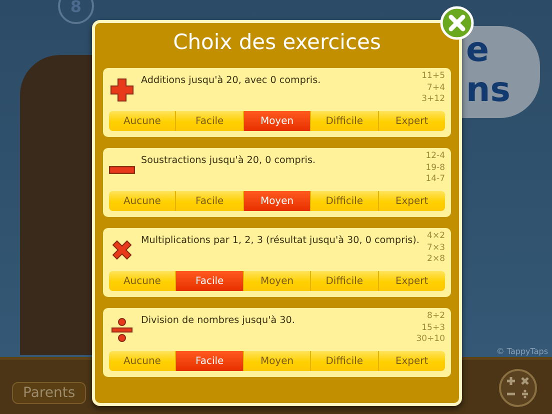 Image resolution: width=552 pixels, height=414 pixels. What do you see at coordinates (436, 260) in the screenshot?
I see `example-text: 2×8` at bounding box center [436, 260].